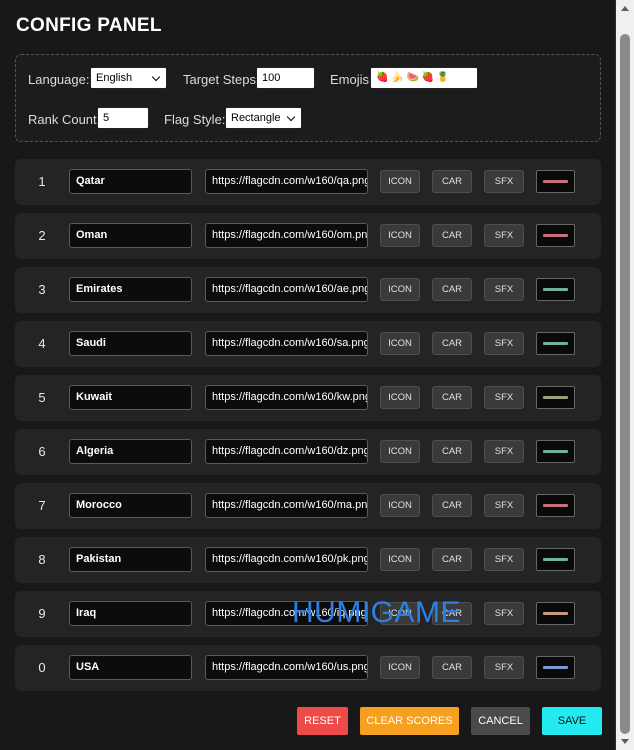  I want to click on flag-url-input: https://flagcdn.com/w160/pk.png, so click(286, 559).